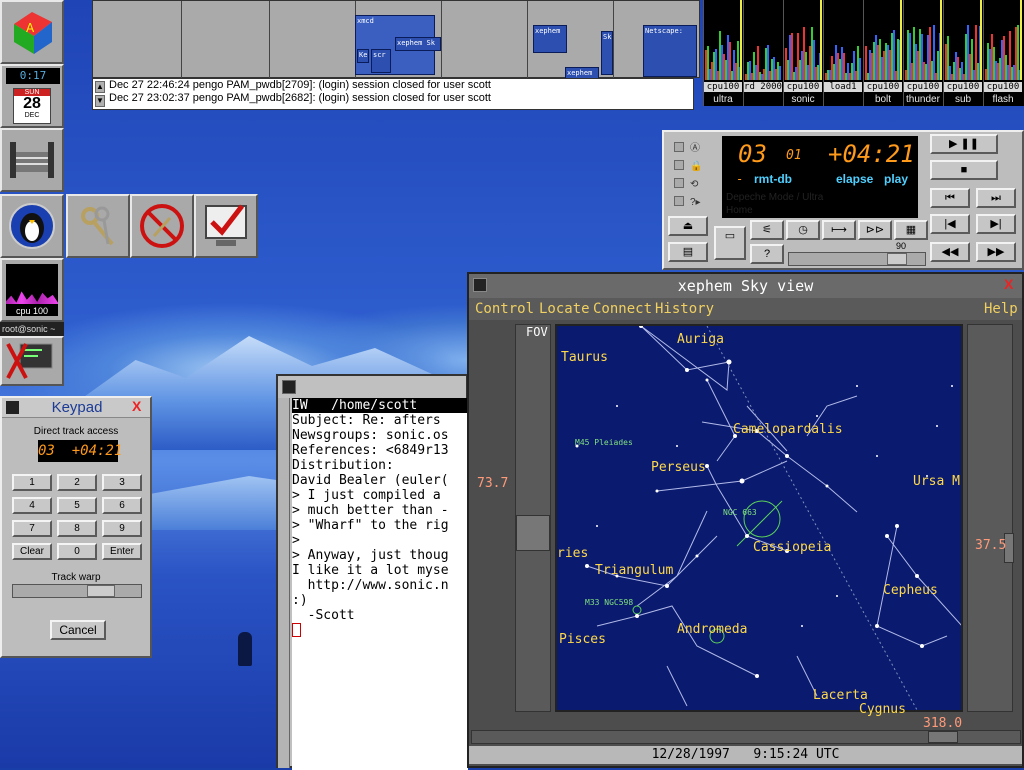  I want to click on no-keys-button, so click(162, 226).